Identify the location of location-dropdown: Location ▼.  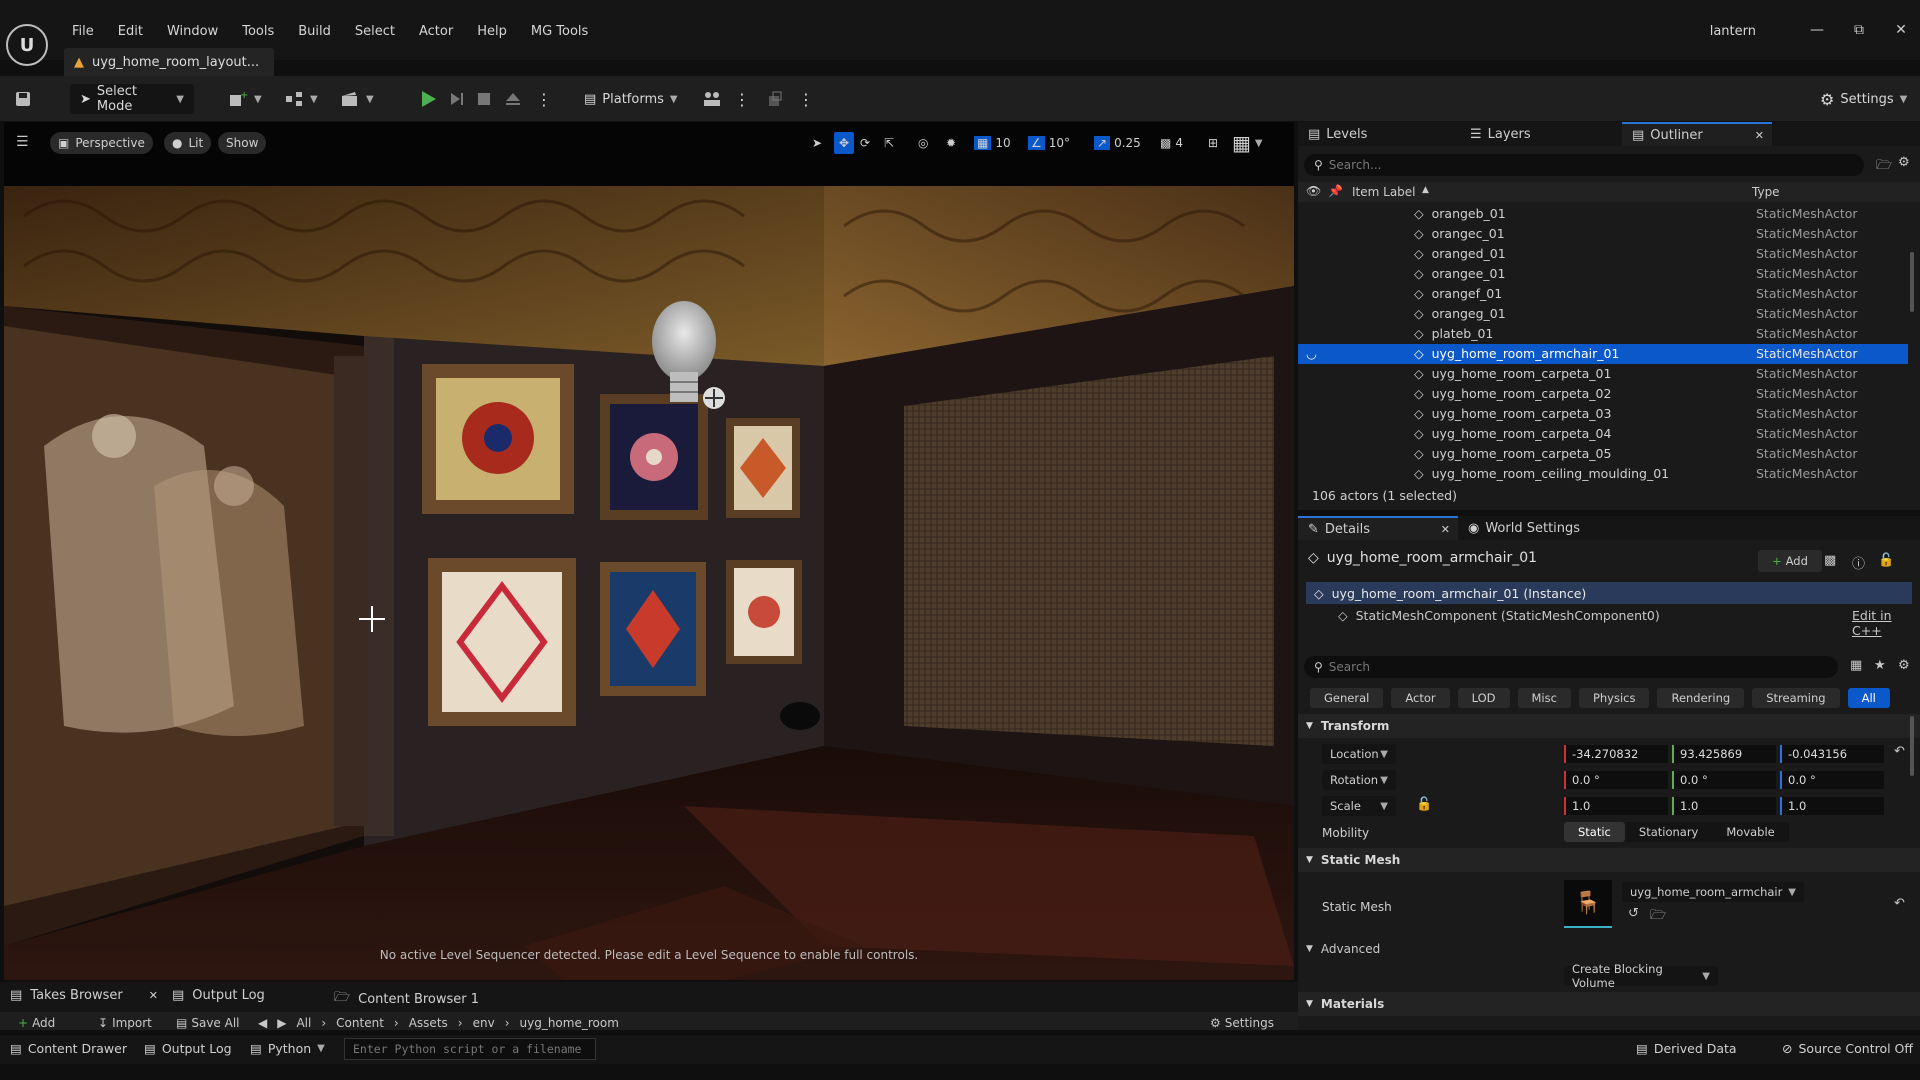
(1359, 754).